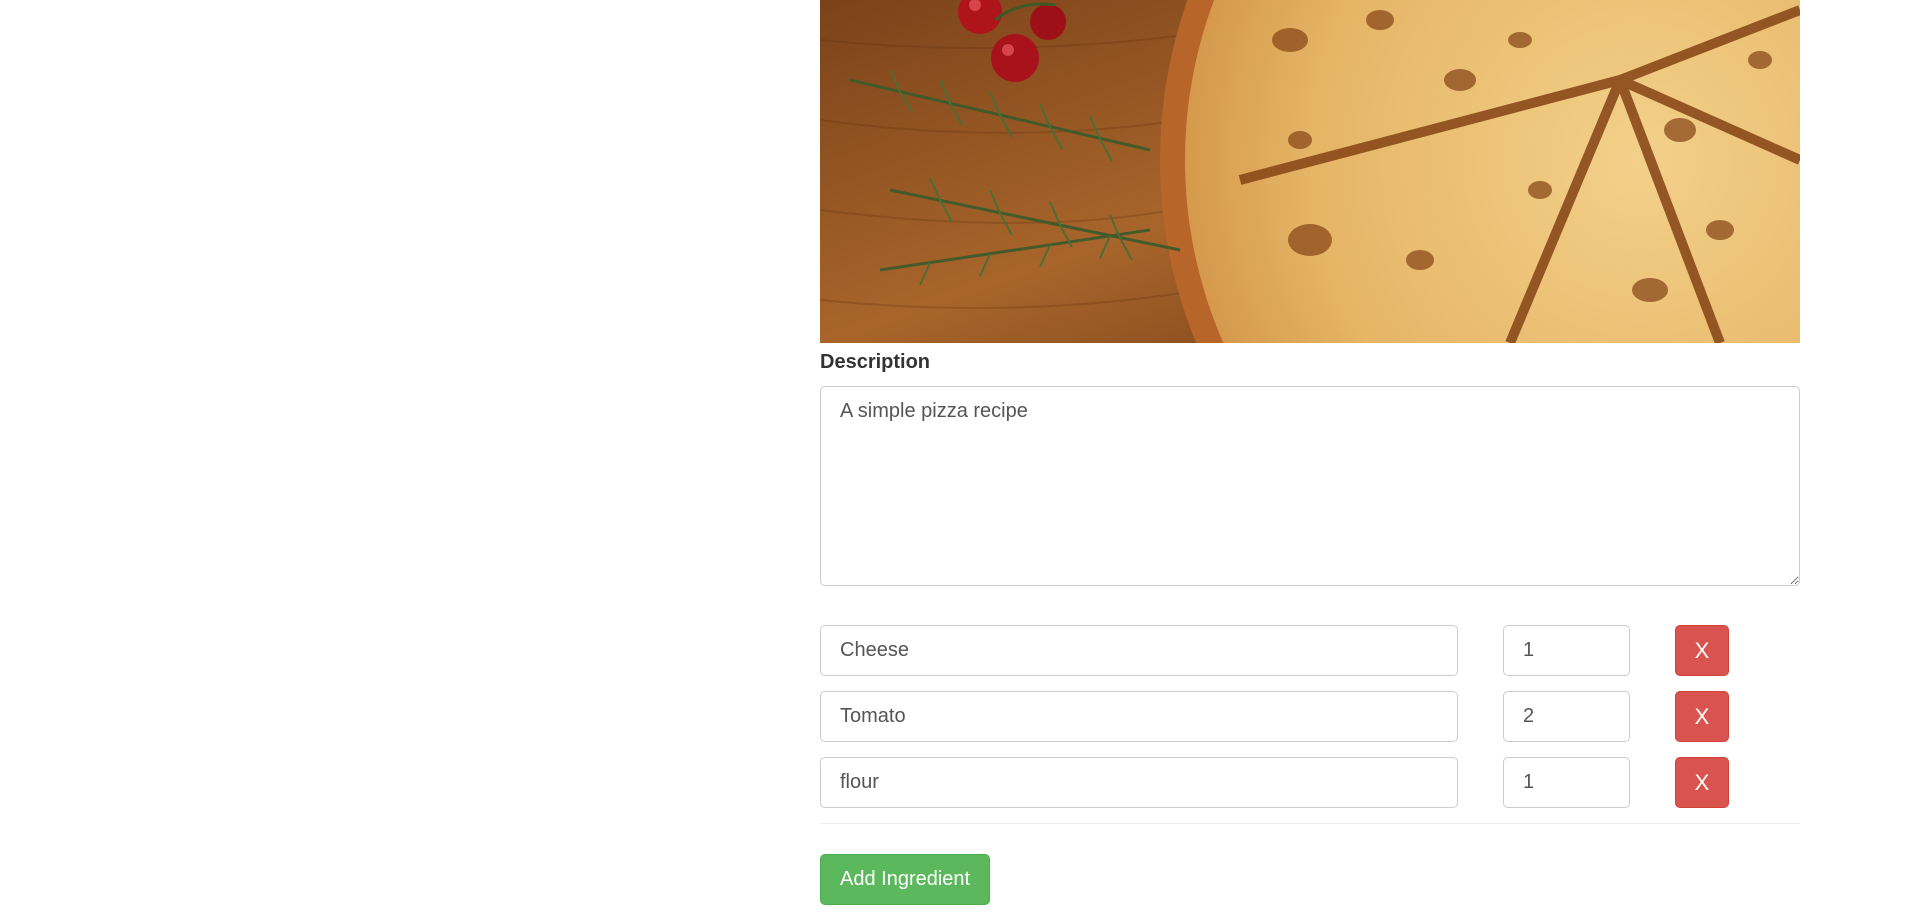 This screenshot has width=1930, height=912. Describe the element at coordinates (875, 362) in the screenshot. I see `description-label: Description` at that location.